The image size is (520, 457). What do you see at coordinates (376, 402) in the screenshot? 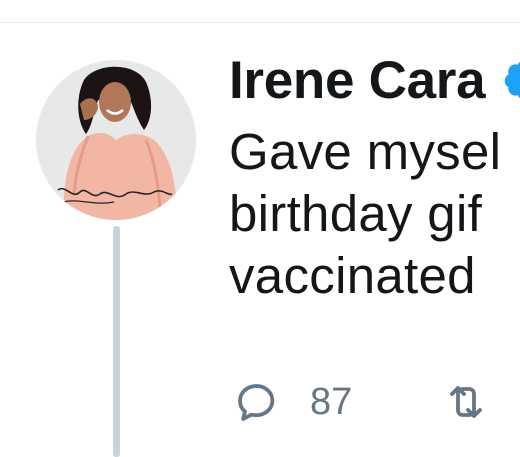
I see `tweet-actions: 87` at bounding box center [376, 402].